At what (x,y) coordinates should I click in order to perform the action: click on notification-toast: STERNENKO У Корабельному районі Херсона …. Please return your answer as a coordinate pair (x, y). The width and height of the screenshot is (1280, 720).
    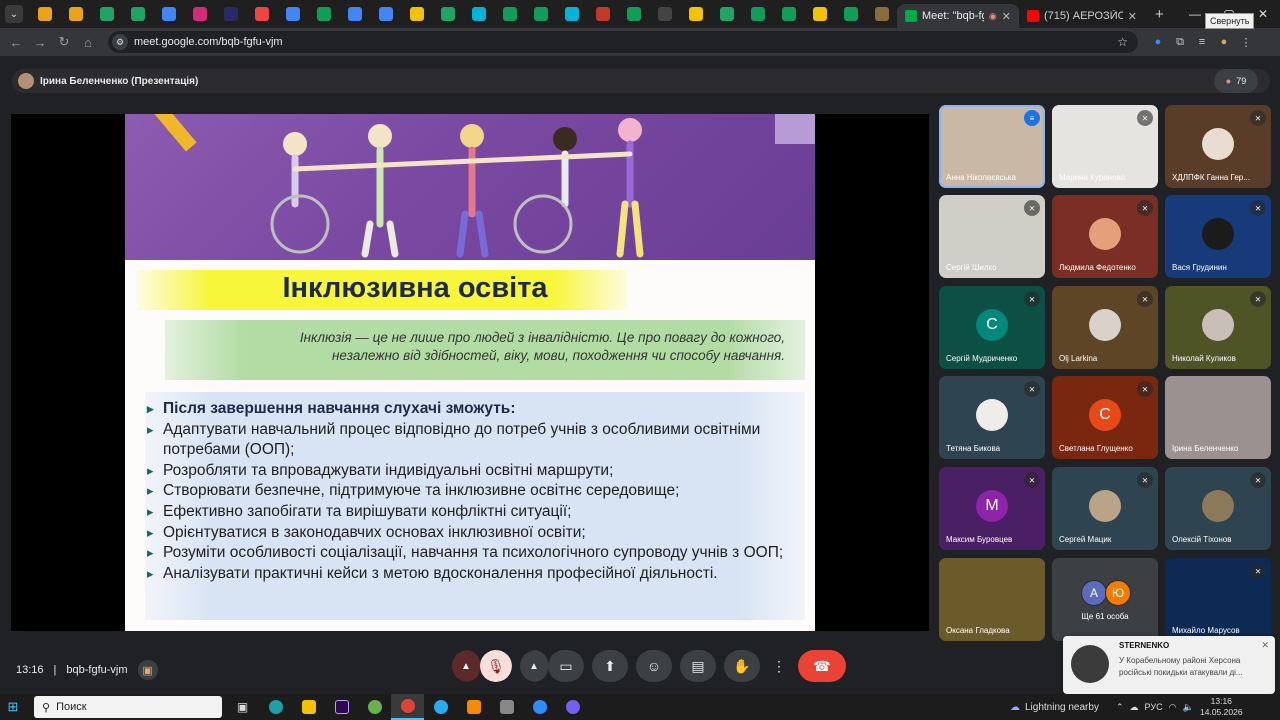
    Looking at the image, I should click on (1169, 665).